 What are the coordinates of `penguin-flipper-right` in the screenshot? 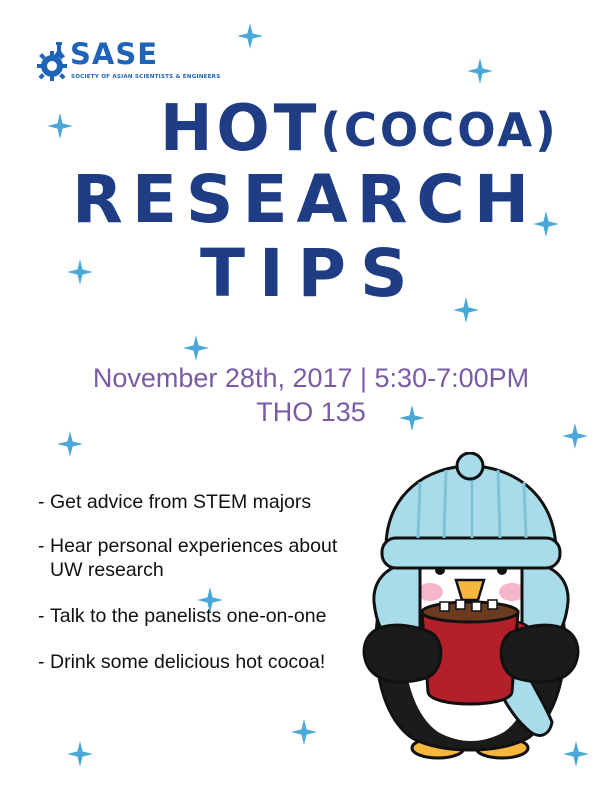 It's located at (539, 653).